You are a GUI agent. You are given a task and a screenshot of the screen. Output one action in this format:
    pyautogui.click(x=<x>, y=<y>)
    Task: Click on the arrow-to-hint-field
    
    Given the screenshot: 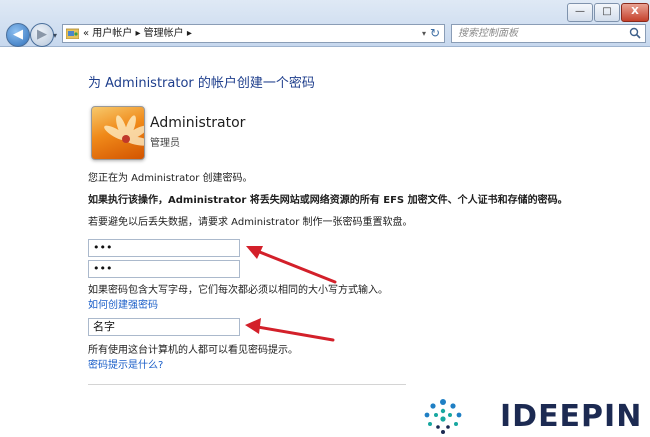 What is the action you would take?
    pyautogui.click(x=292, y=333)
    